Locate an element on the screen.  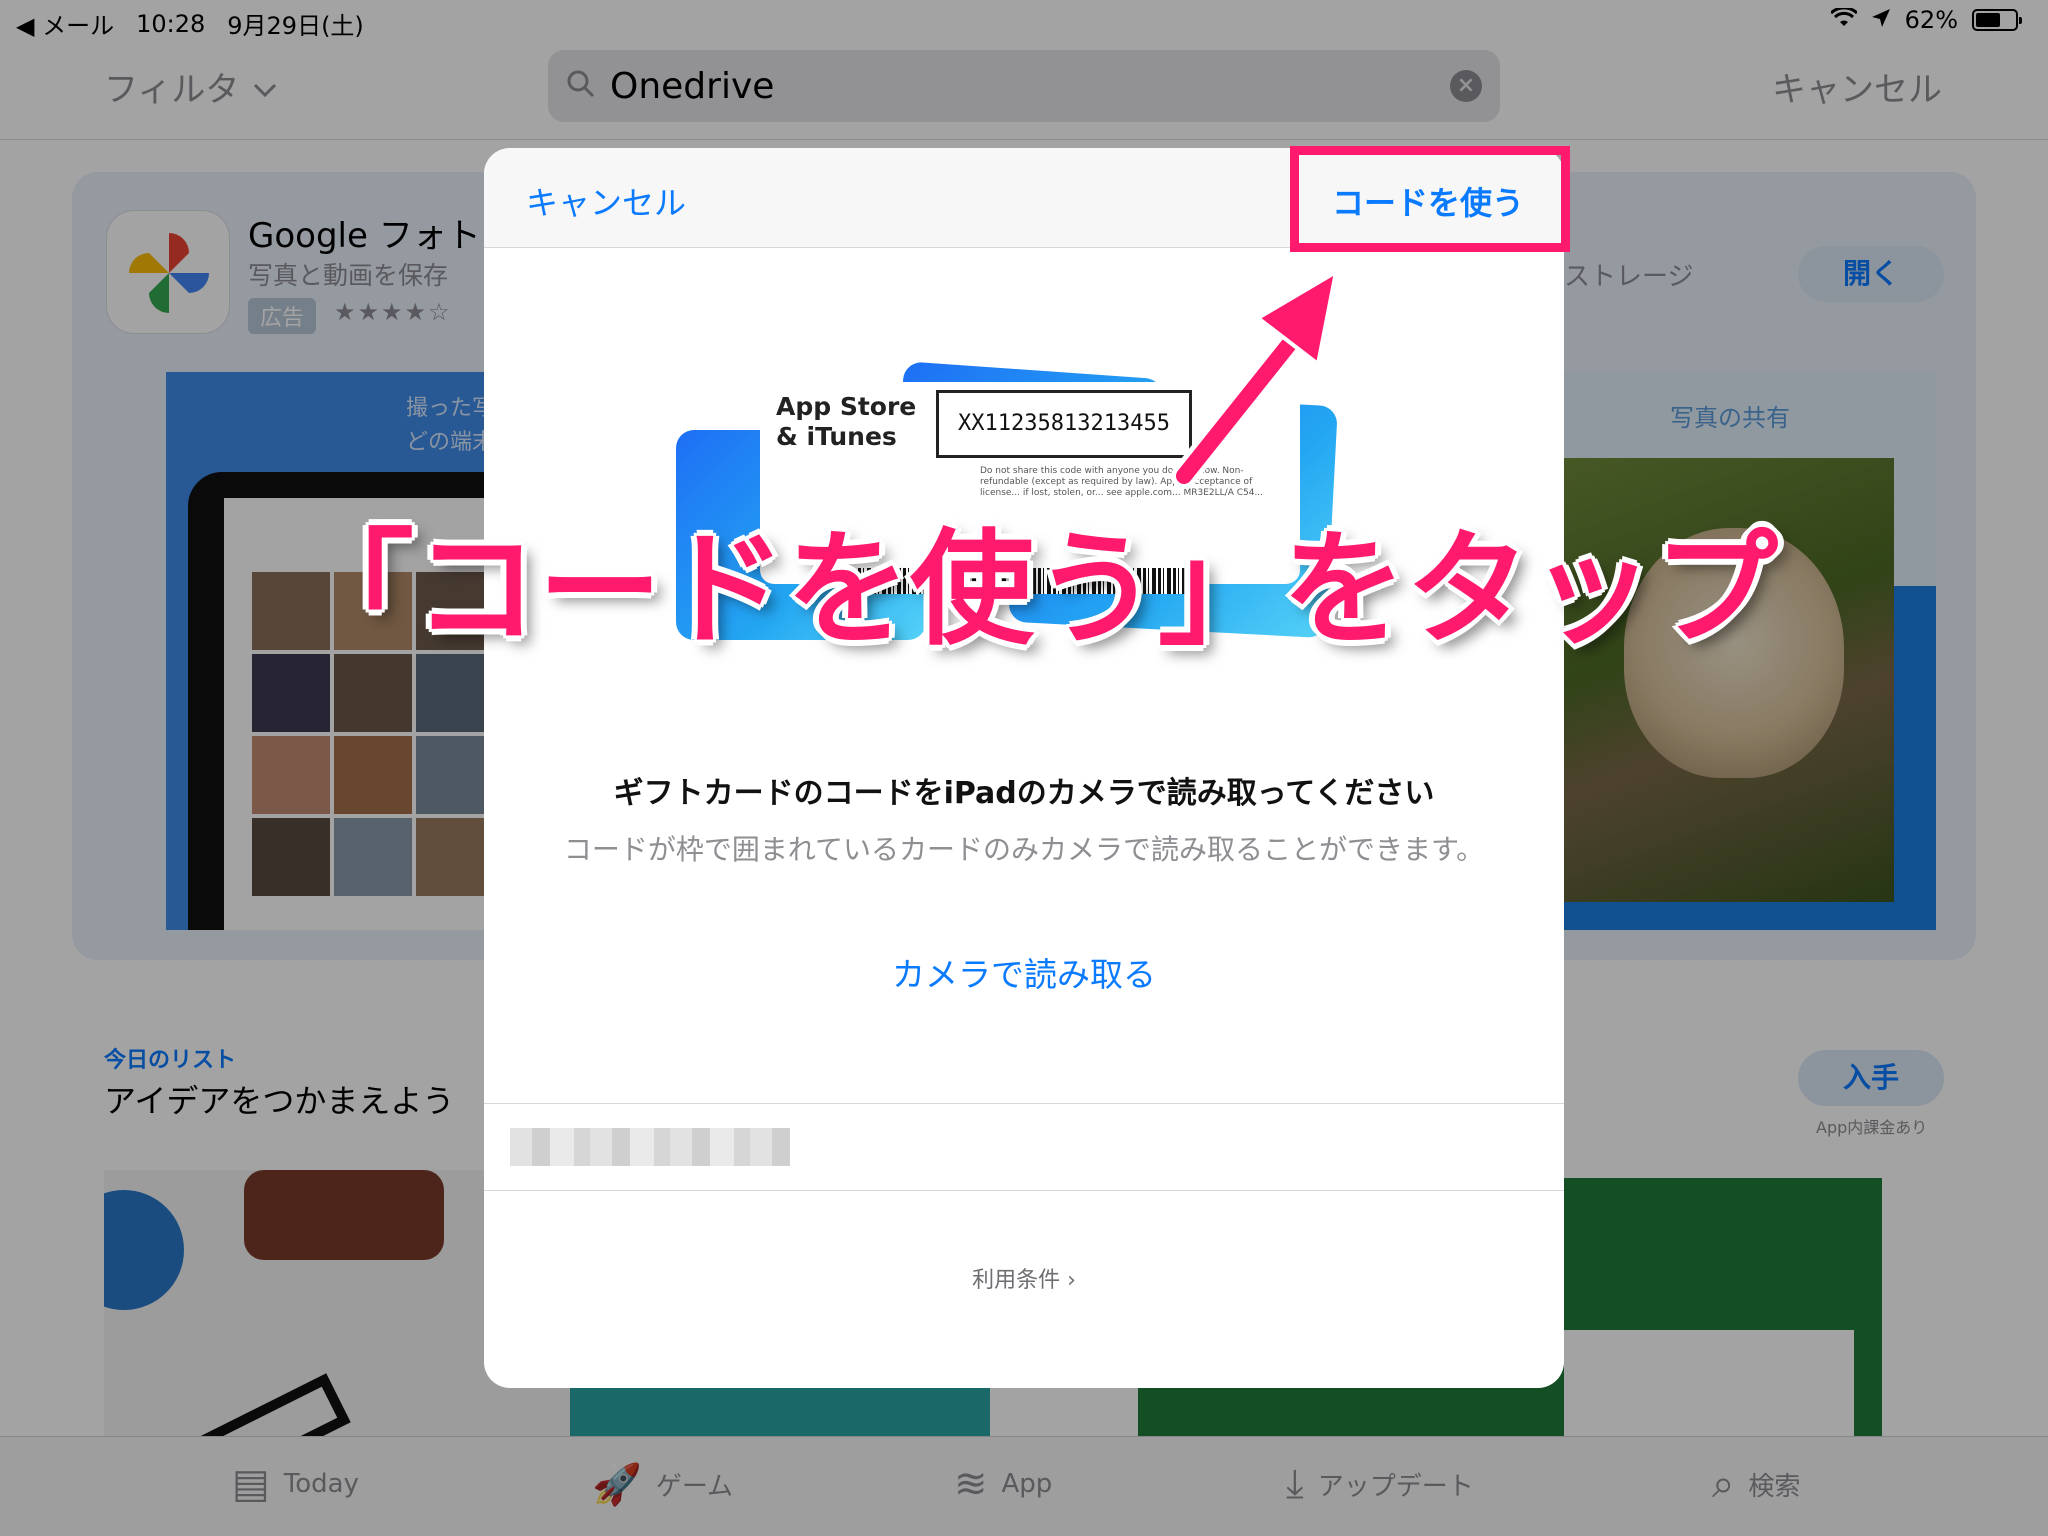
scan-instruction-title: ギフトカードのコードをiPadのカメラで読み取ってください is located at coordinates (1024, 793).